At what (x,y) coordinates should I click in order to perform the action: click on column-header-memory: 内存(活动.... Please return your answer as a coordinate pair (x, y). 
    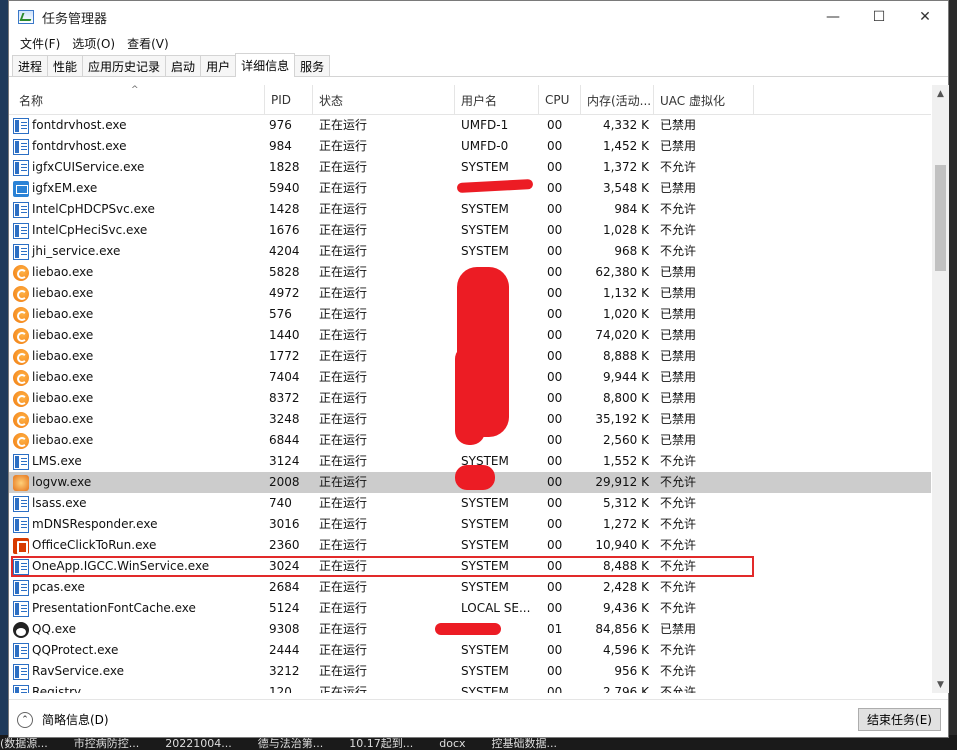
    Looking at the image, I should click on (617, 100).